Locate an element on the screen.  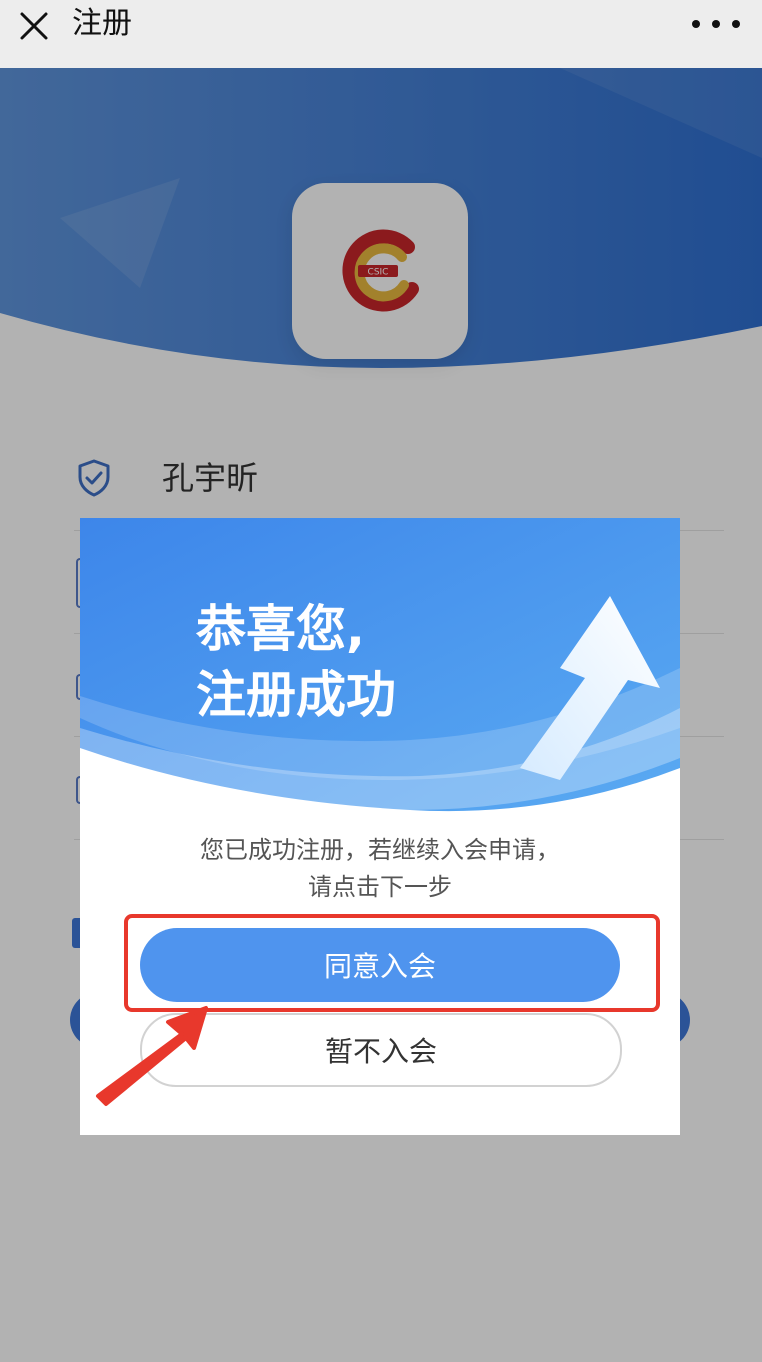
success-message: 您已成功注册，若继续入会申请， 请点击下一步 is located at coordinates (380, 869).